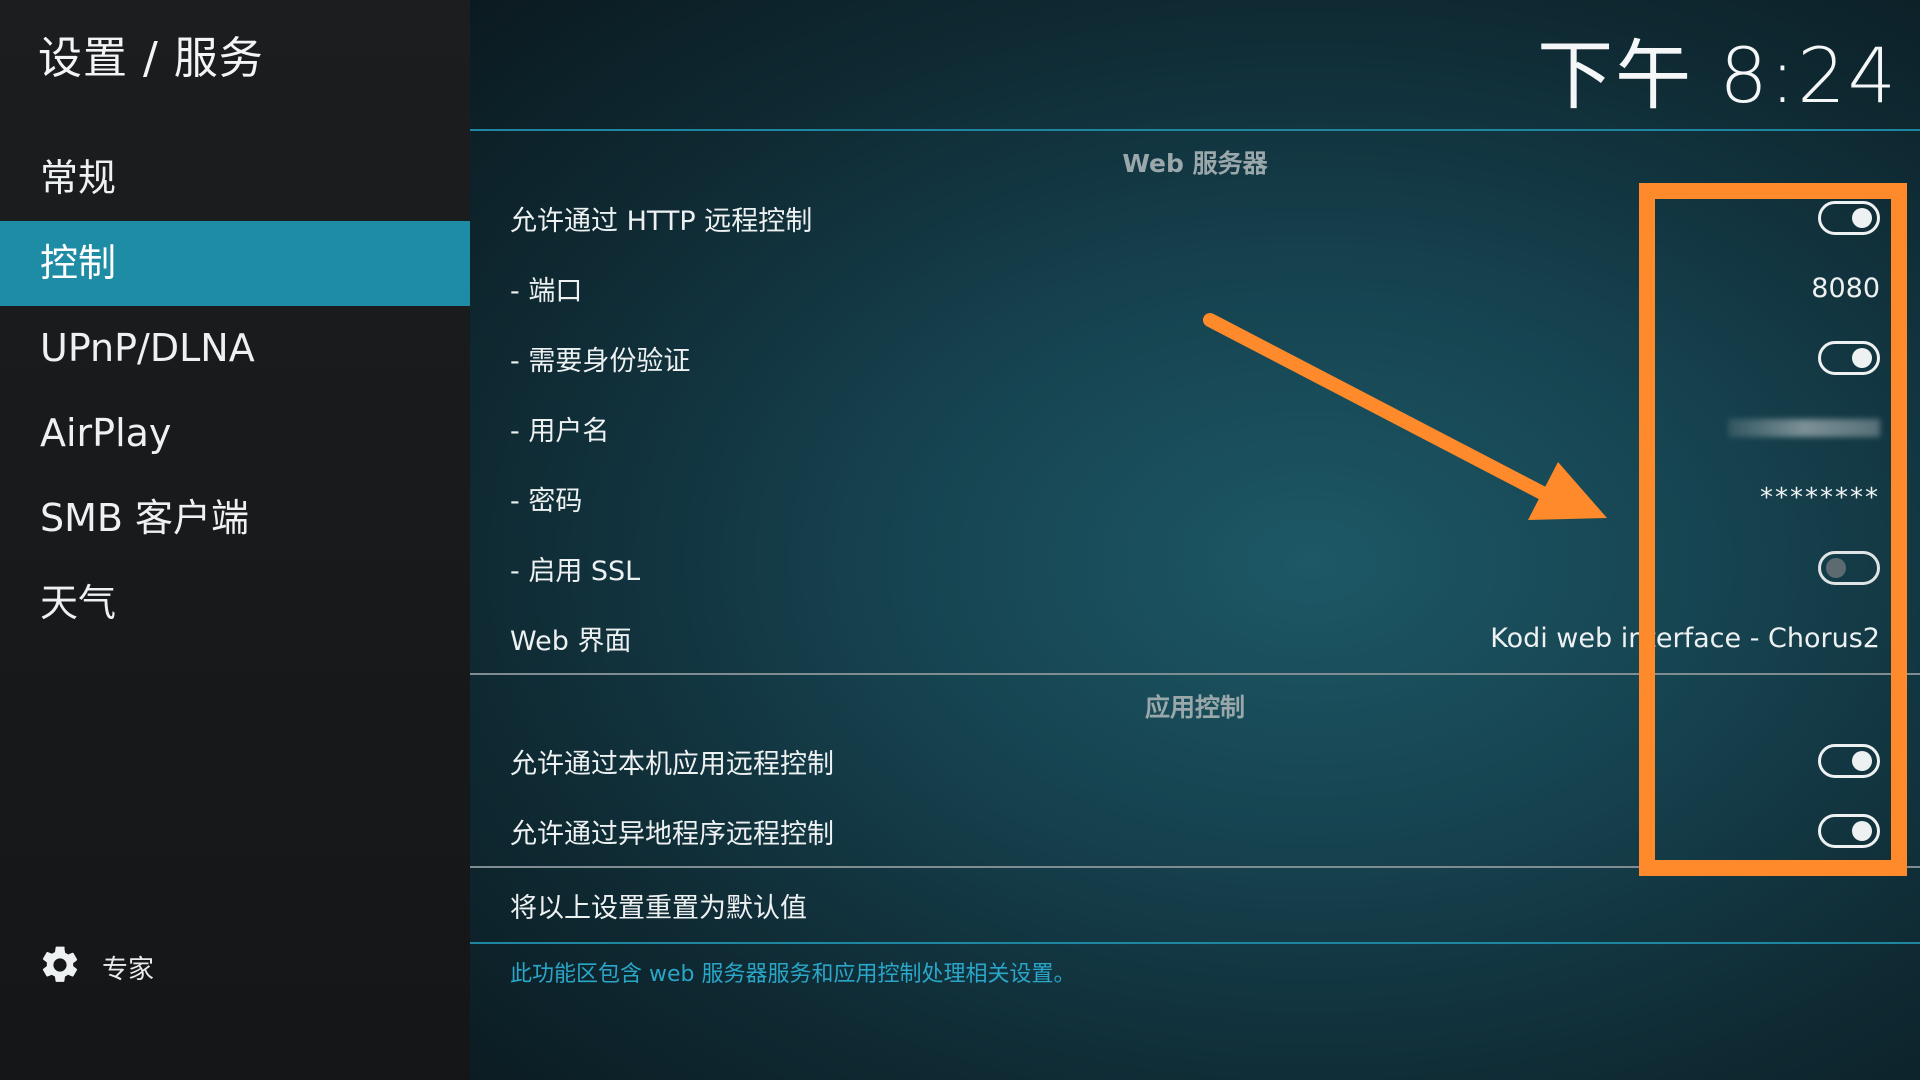  I want to click on setting-web-interface: Web 界面 Kodi web interface - Chorus2, so click(1195, 638).